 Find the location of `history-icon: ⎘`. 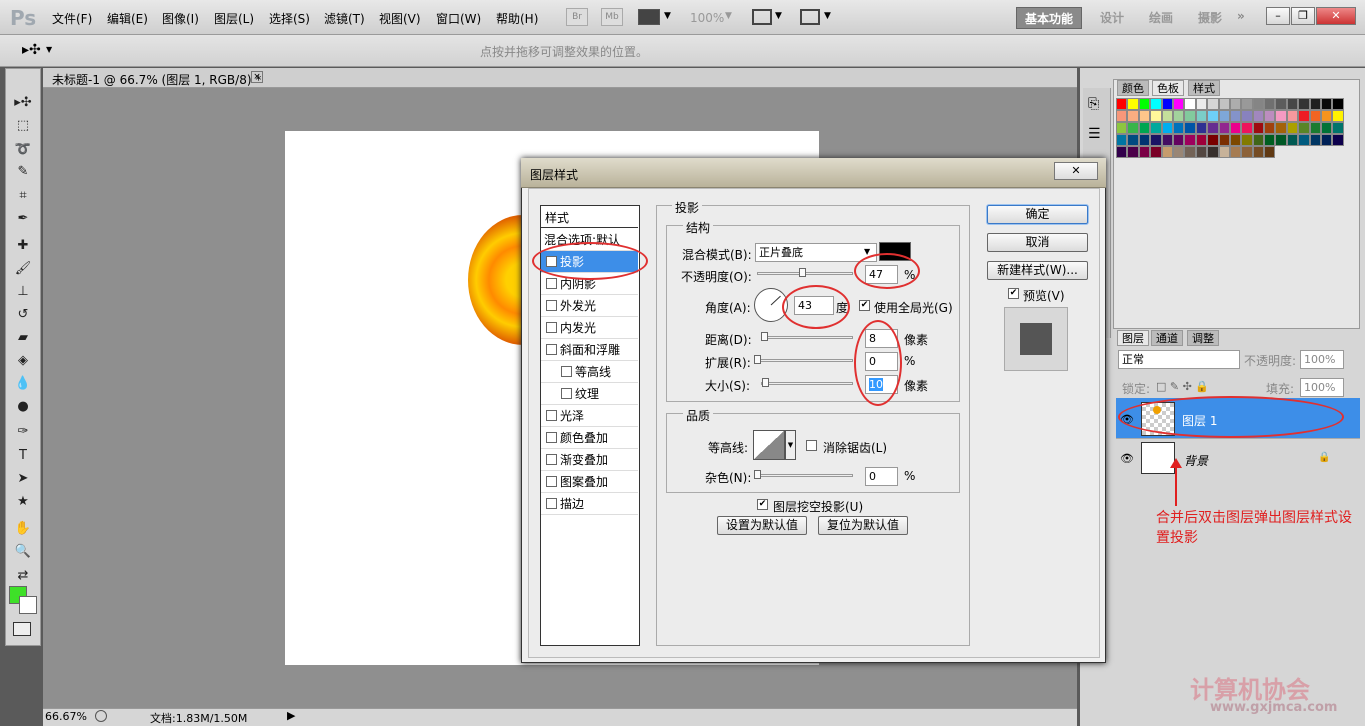

history-icon: ⎘ is located at coordinates (1093, 104).